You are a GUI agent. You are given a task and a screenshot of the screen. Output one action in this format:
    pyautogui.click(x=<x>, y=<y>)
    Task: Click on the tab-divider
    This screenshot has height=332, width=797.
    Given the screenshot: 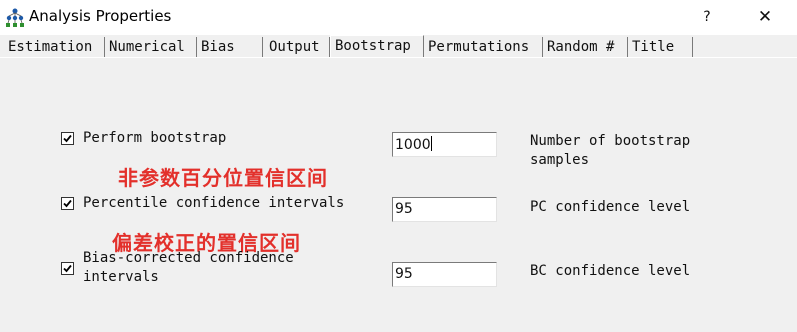 What is the action you would take?
    pyautogui.click(x=398, y=57)
    